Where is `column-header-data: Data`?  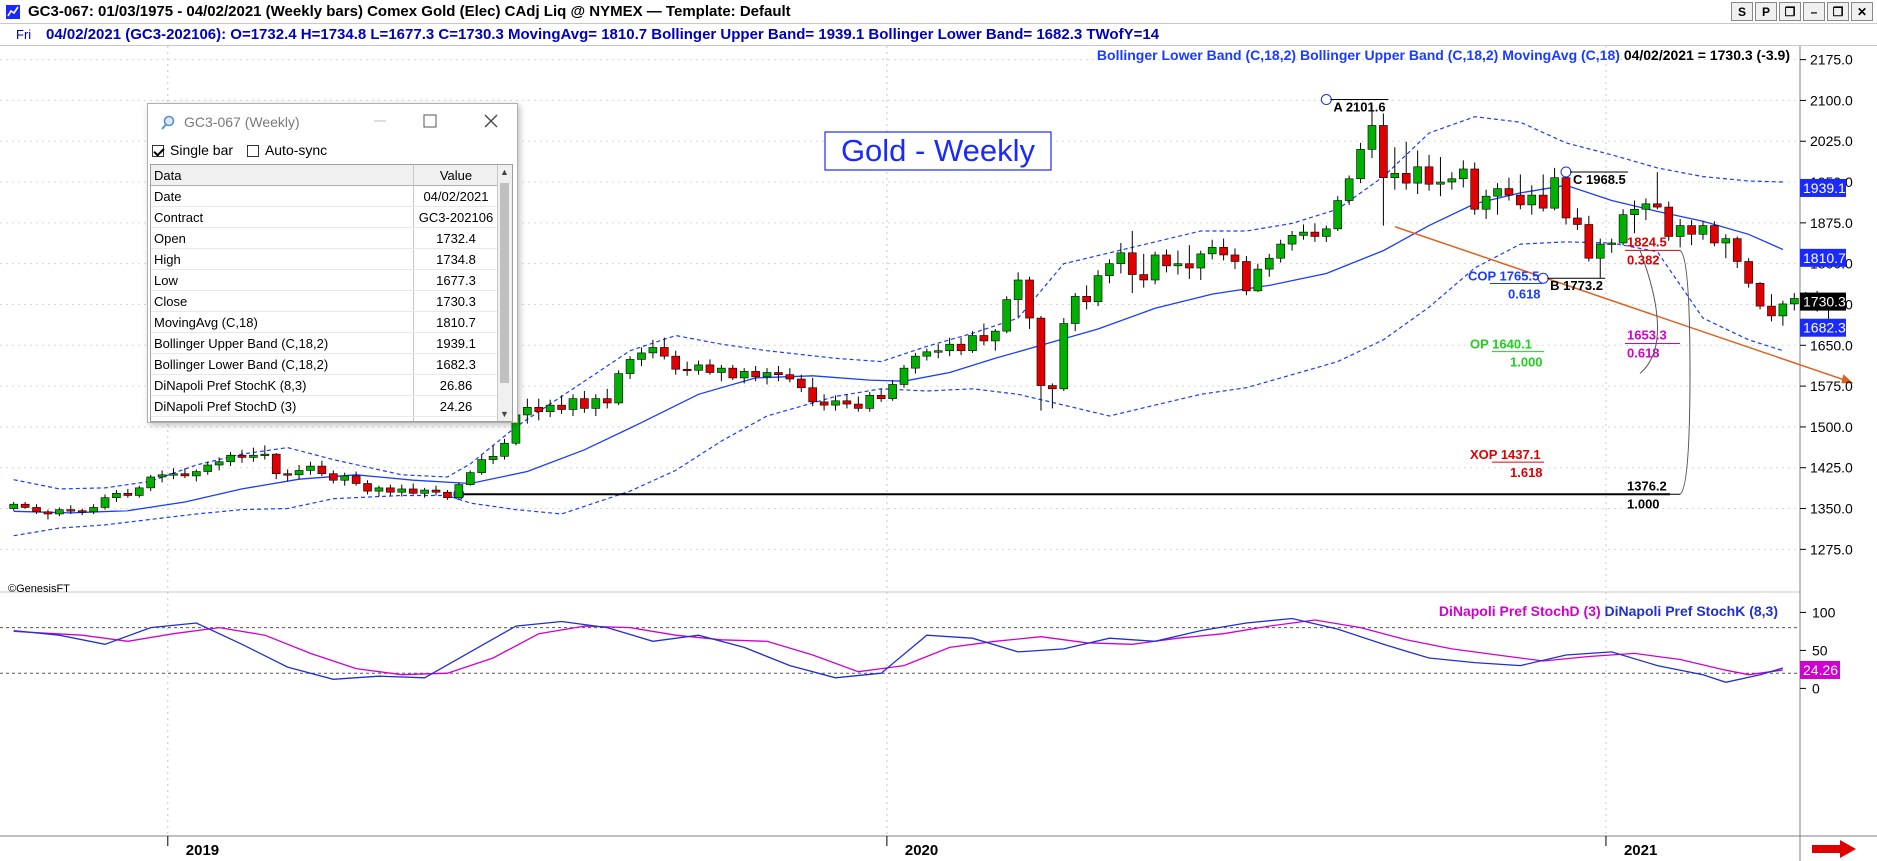 column-header-data: Data is located at coordinates (282, 175).